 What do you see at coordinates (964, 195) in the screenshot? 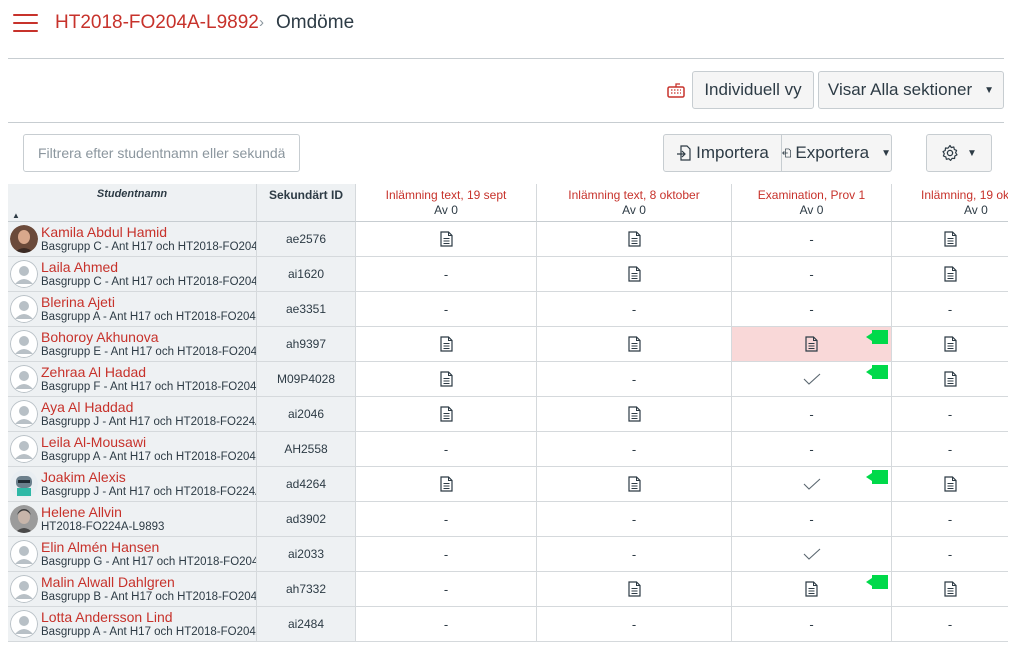
I see `assignment-title: Inlämning, 19 okt` at bounding box center [964, 195].